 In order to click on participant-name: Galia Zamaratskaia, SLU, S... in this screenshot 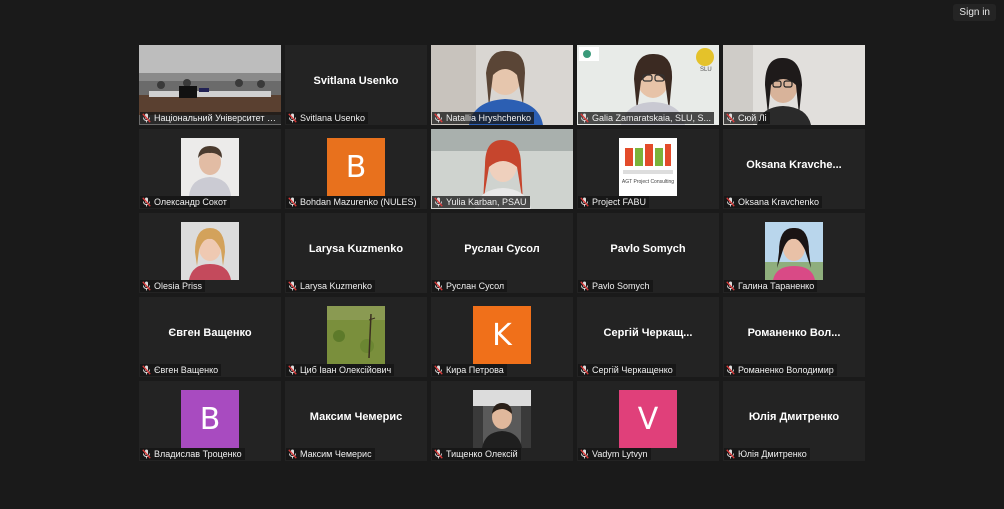, I will do `click(652, 118)`.